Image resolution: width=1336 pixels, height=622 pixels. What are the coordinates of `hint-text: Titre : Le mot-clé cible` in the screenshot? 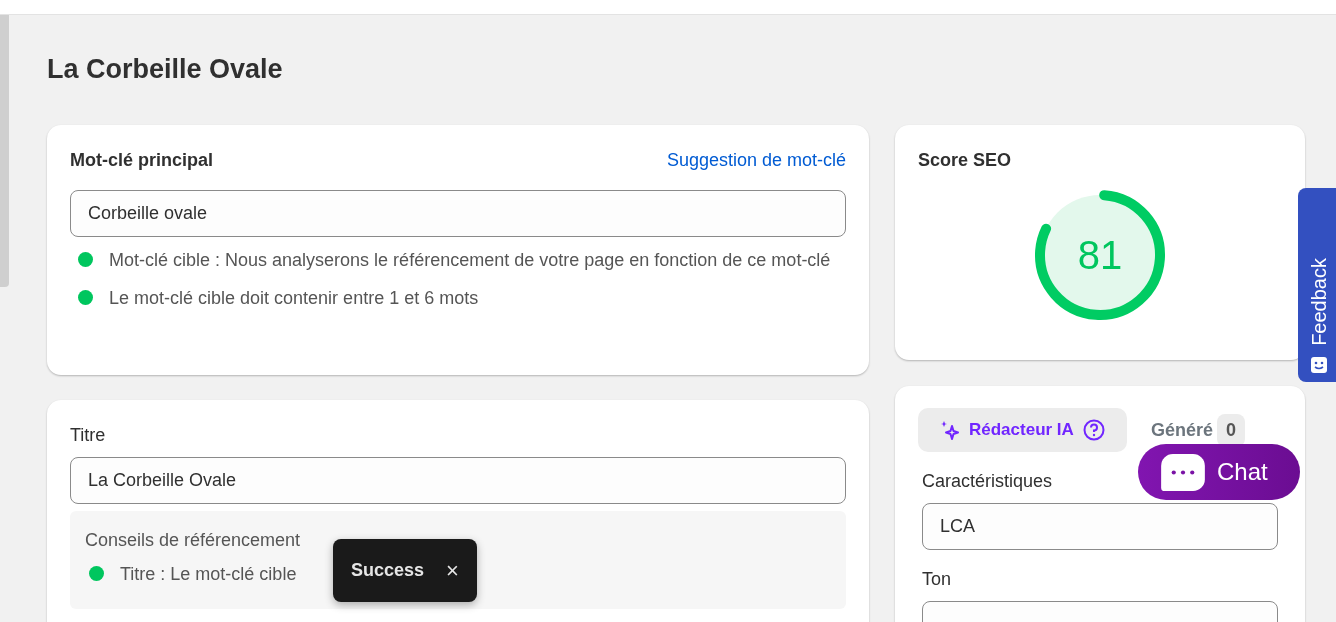 It's located at (208, 575).